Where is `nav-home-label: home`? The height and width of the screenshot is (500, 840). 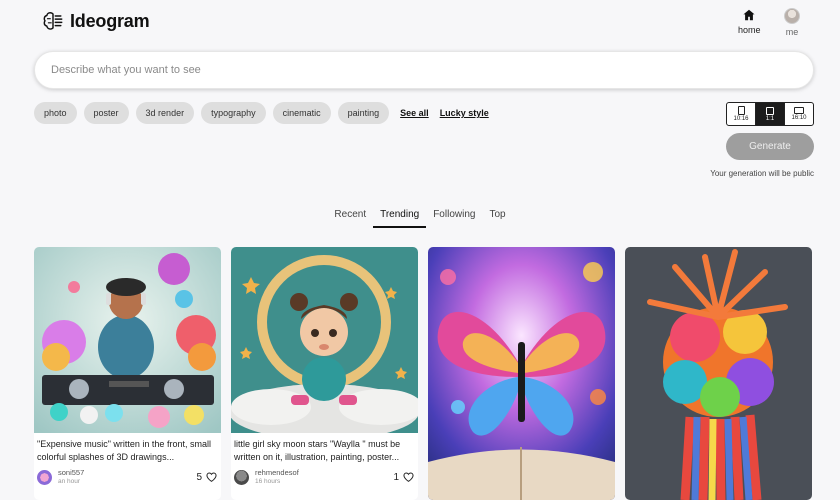 nav-home-label: home is located at coordinates (749, 30).